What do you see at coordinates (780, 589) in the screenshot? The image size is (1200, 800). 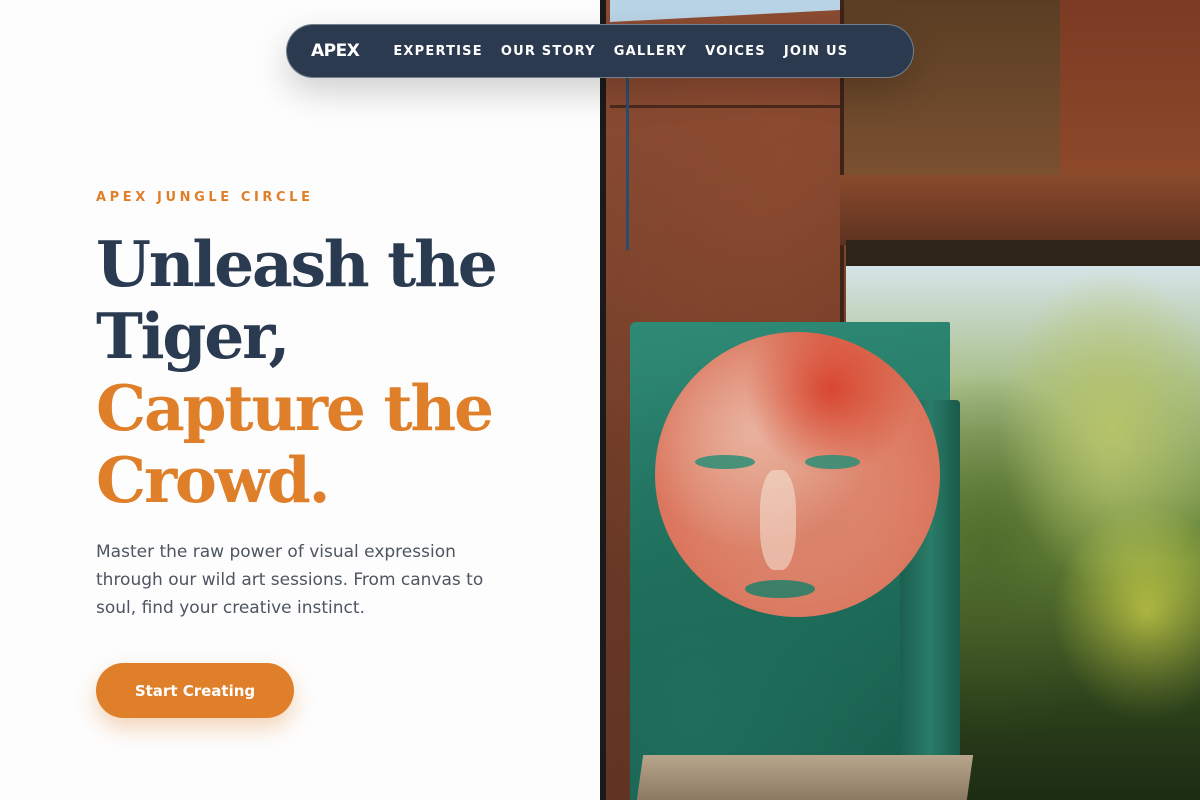 I see `face-mouth` at bounding box center [780, 589].